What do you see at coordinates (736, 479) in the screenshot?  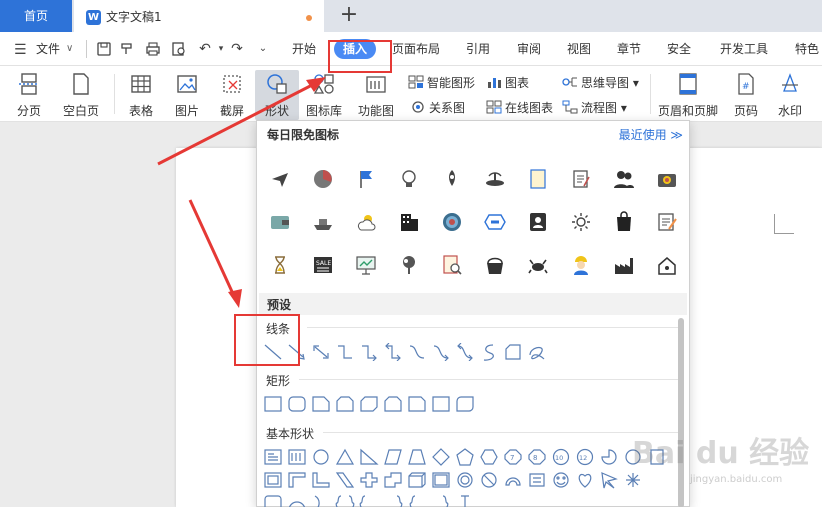 I see `baidu-watermark-url: jingyan.baidu.com` at bounding box center [736, 479].